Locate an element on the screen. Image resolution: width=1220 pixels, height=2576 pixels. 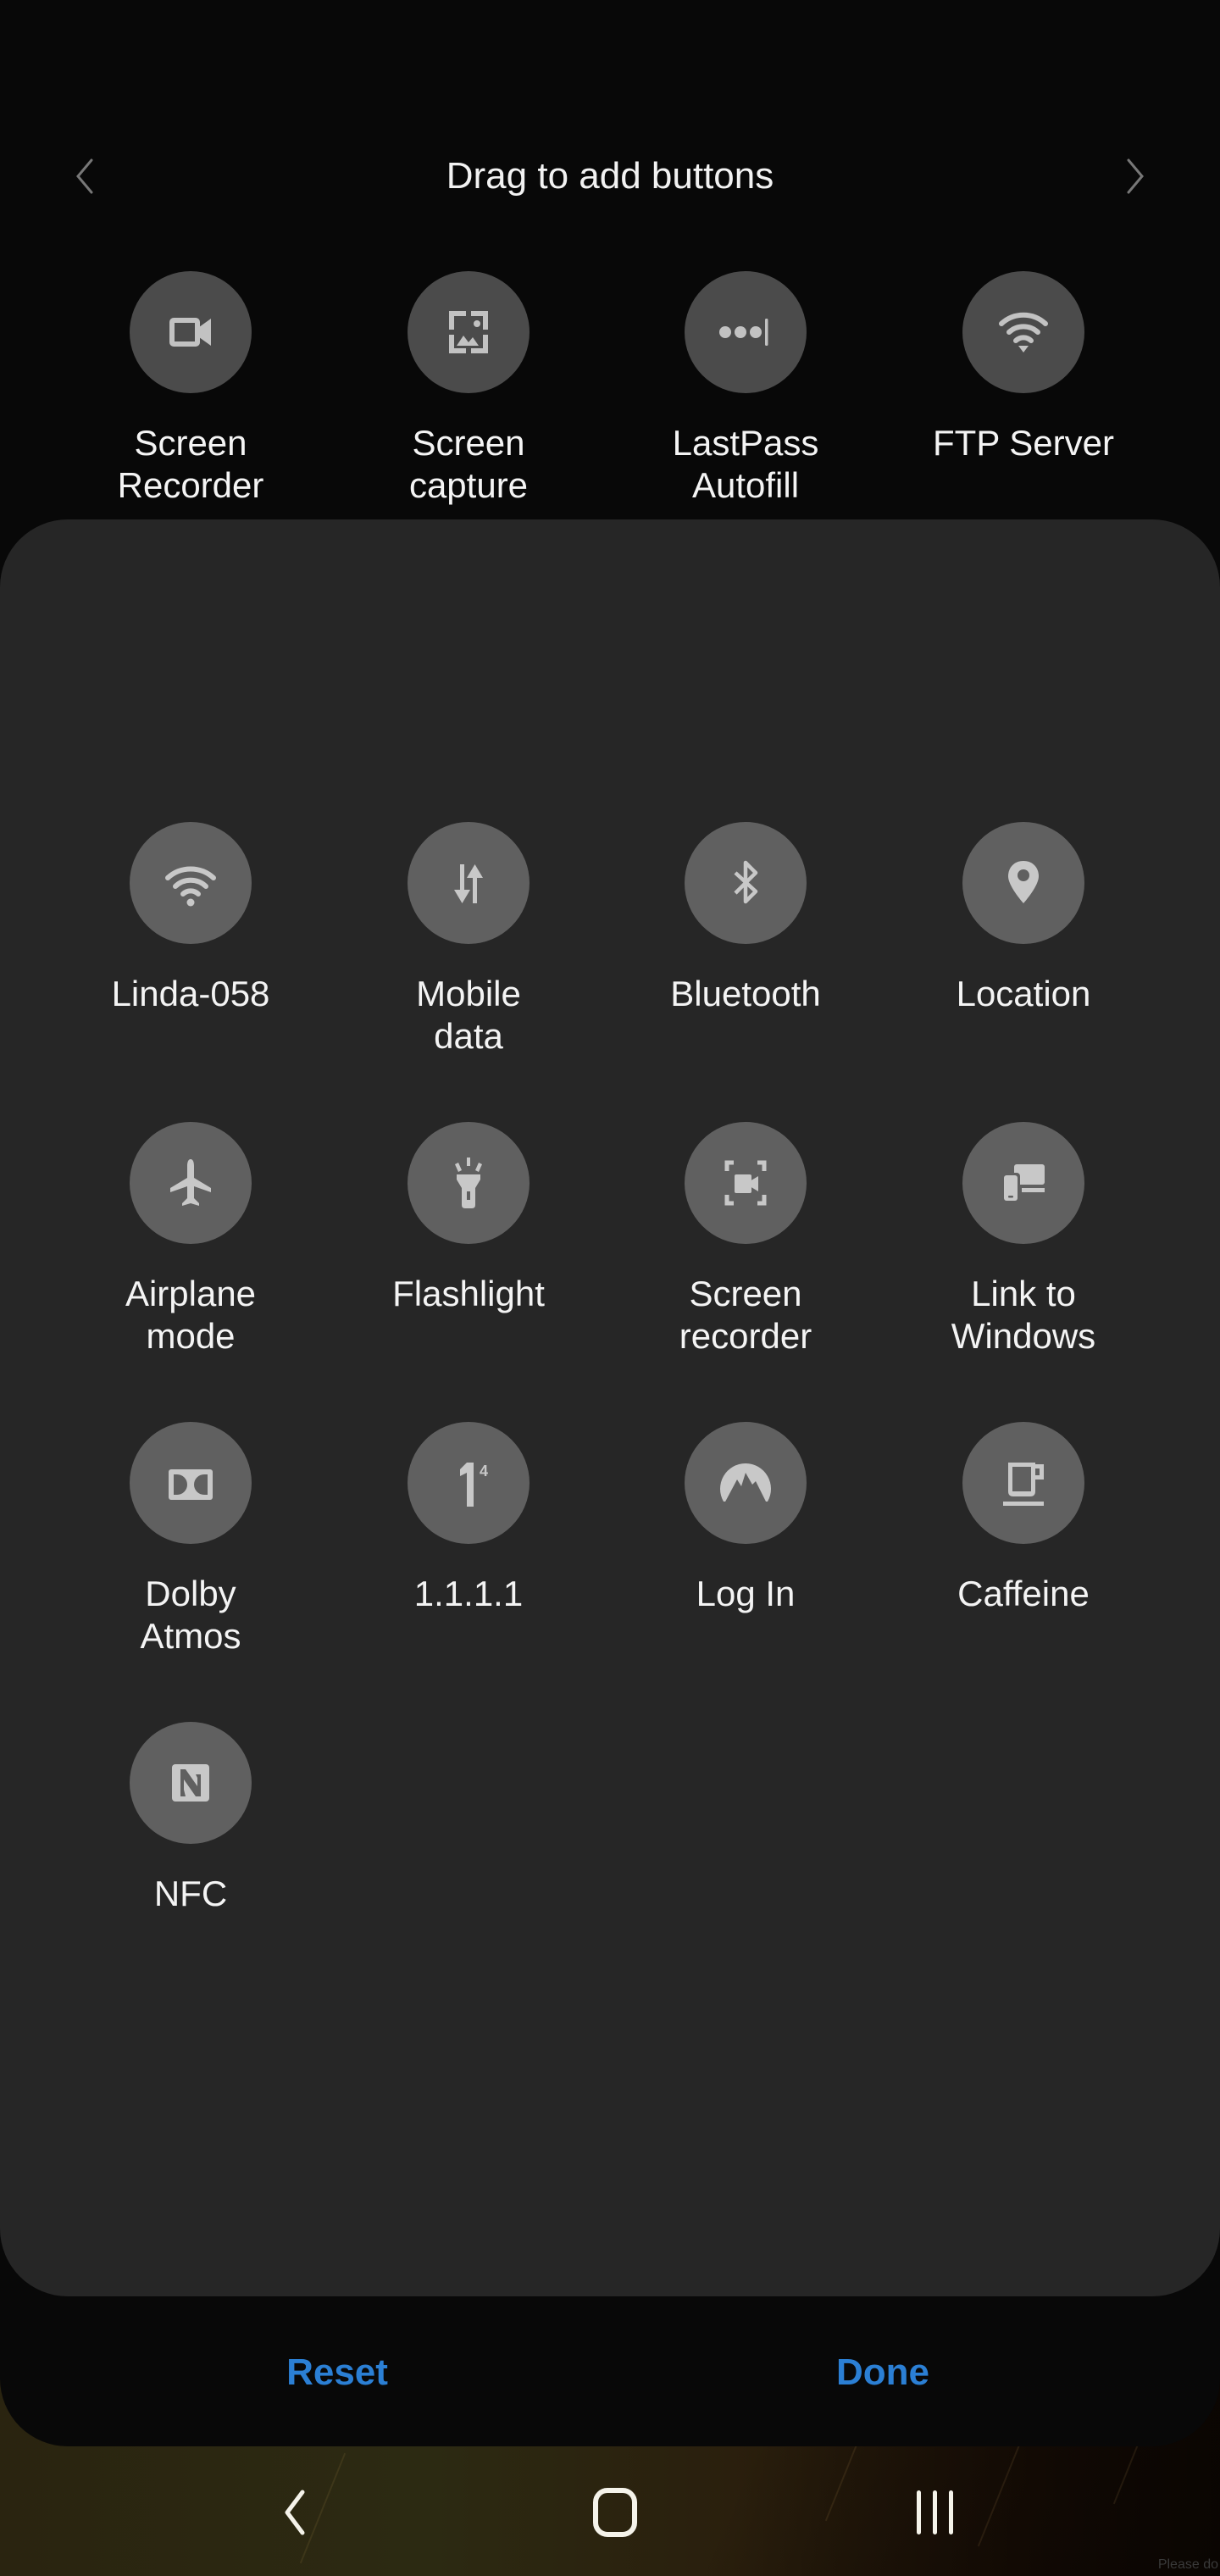
svg-text: 4 is located at coordinates (484, 1471).